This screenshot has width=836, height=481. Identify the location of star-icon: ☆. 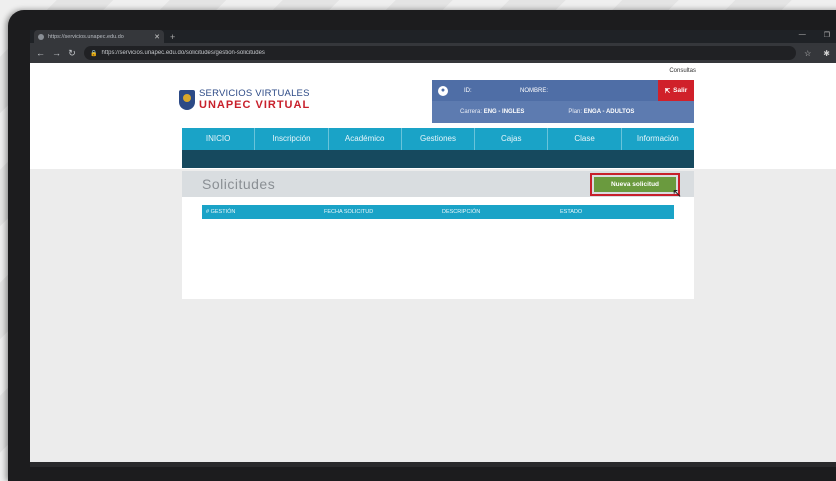
(807, 53).